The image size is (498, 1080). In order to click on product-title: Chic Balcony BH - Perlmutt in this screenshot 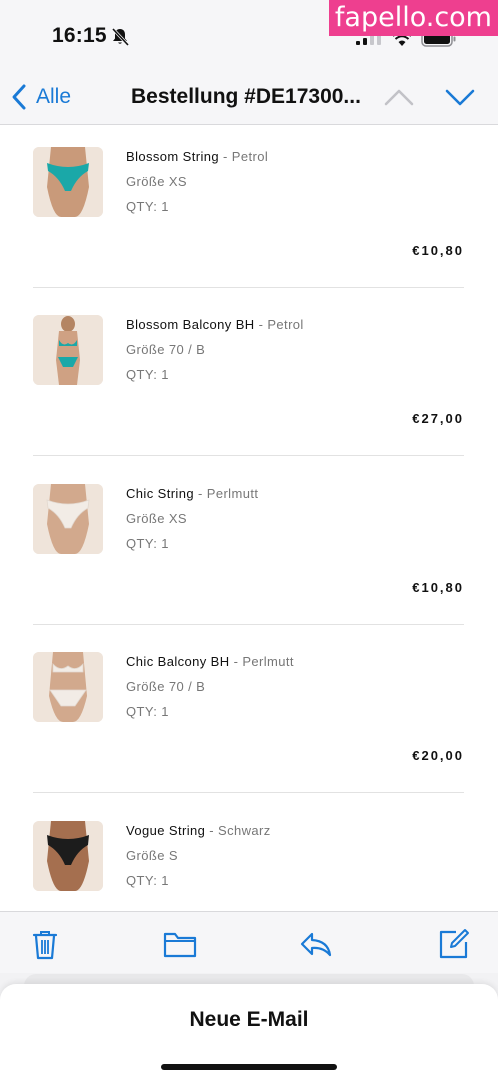, I will do `click(210, 661)`.